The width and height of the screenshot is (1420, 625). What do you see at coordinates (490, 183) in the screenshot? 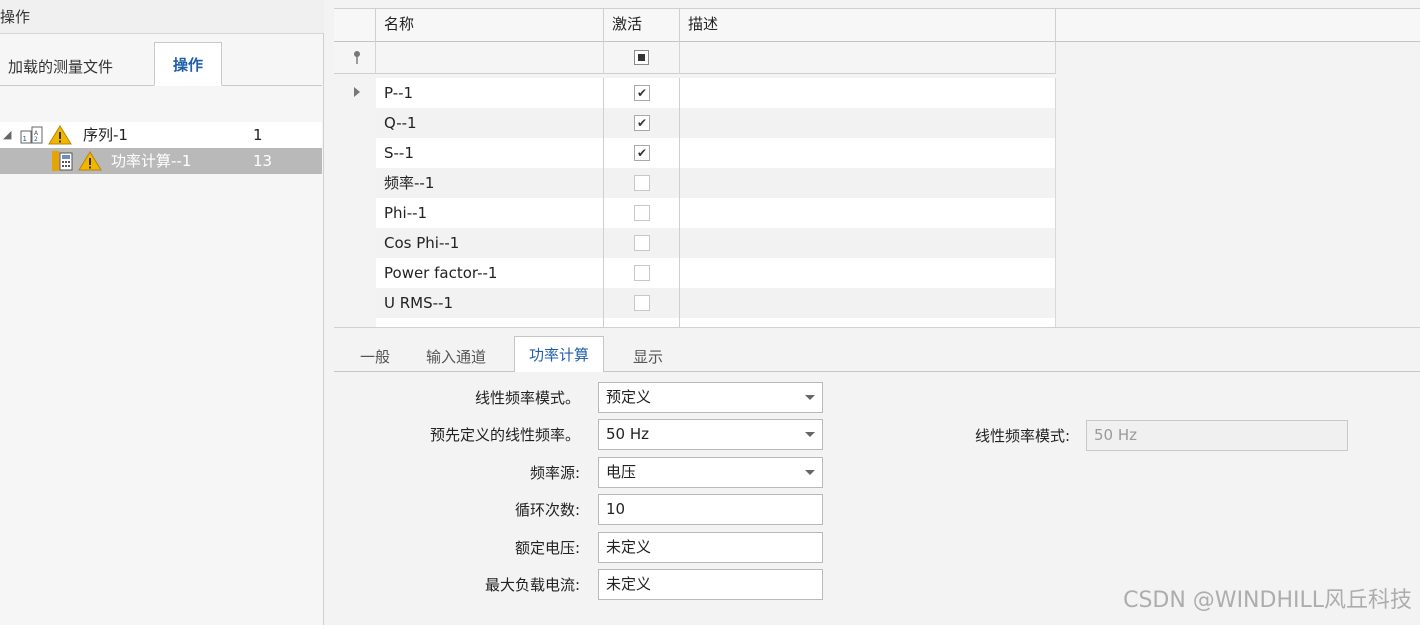
I see `cell-name: 频率--1` at bounding box center [490, 183].